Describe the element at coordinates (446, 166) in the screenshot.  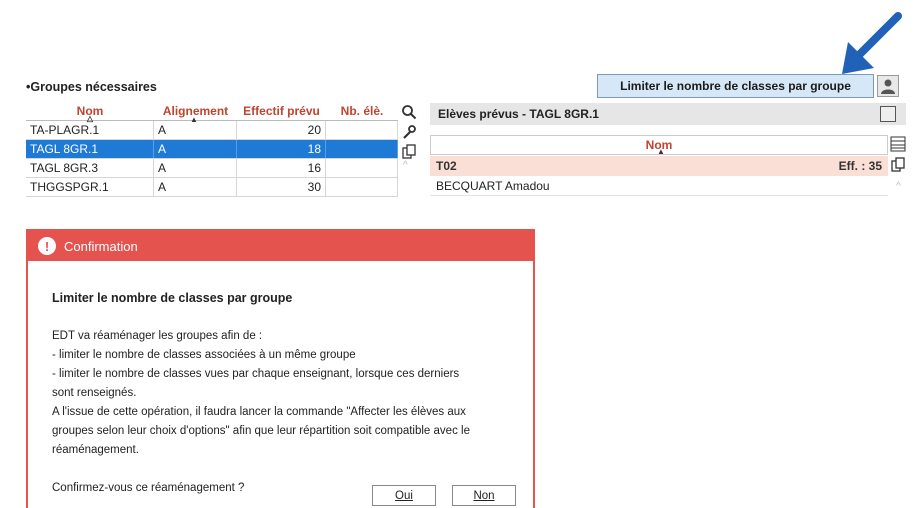
I see `group-name: T02` at that location.